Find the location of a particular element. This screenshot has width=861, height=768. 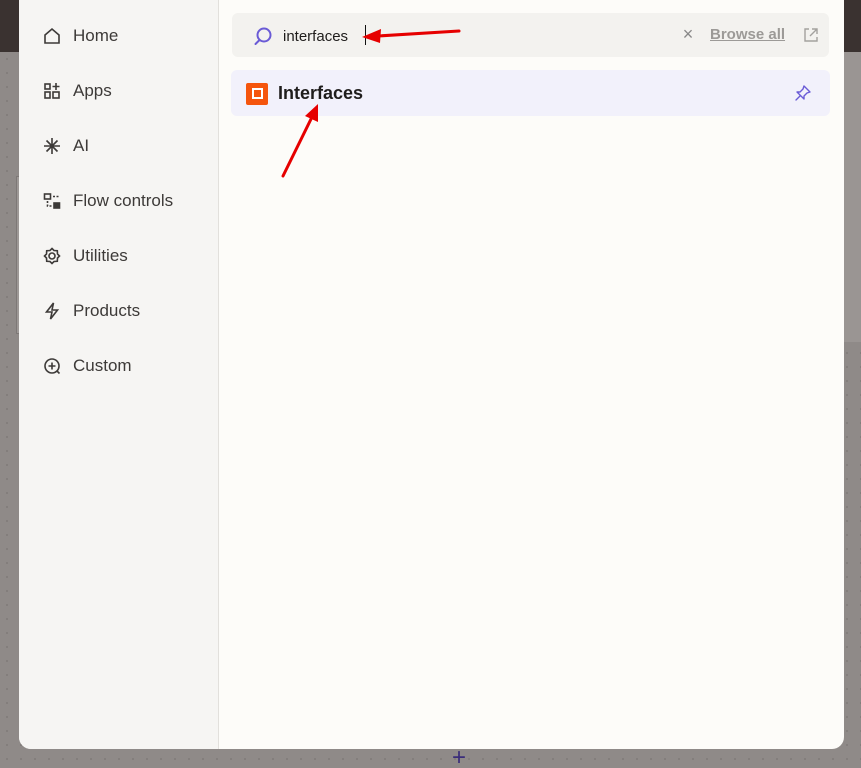

search-bar: × Browse all is located at coordinates (530, 35).